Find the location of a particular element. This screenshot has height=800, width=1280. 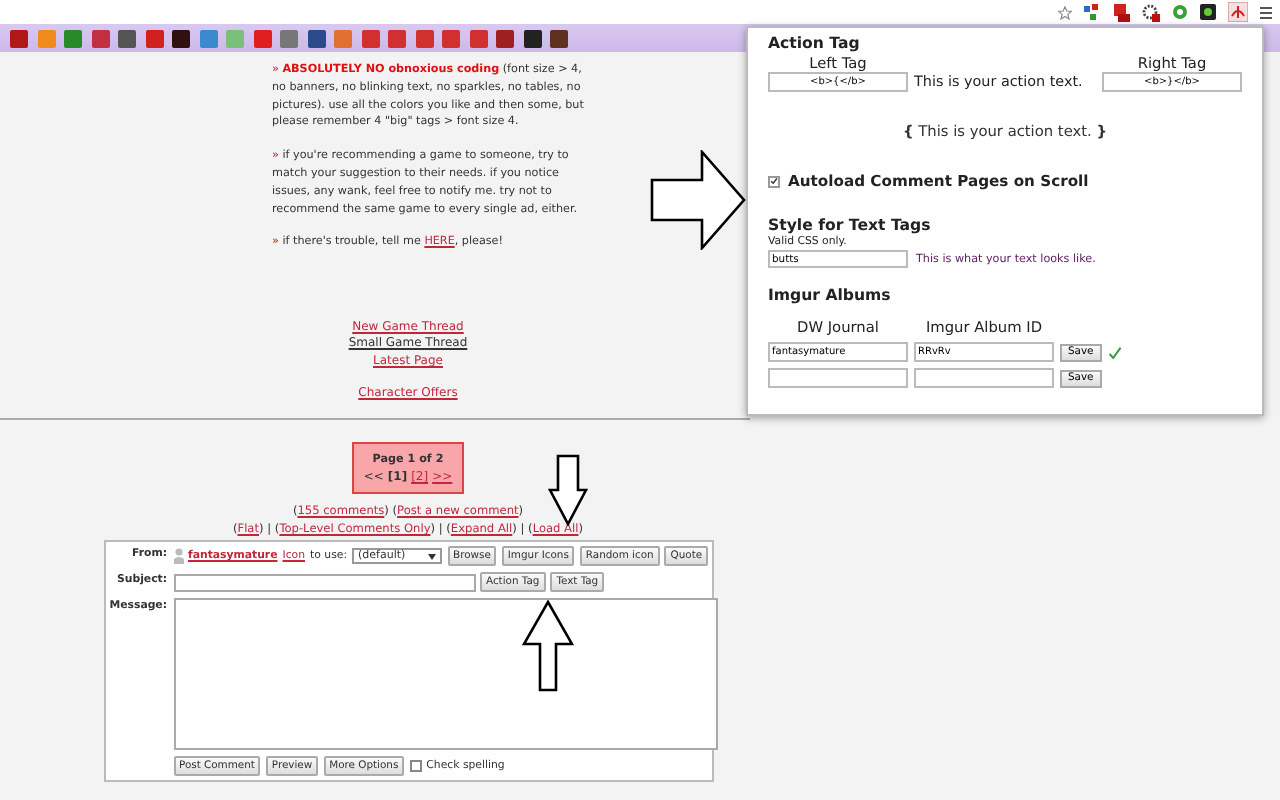

album-field is located at coordinates (984, 378).